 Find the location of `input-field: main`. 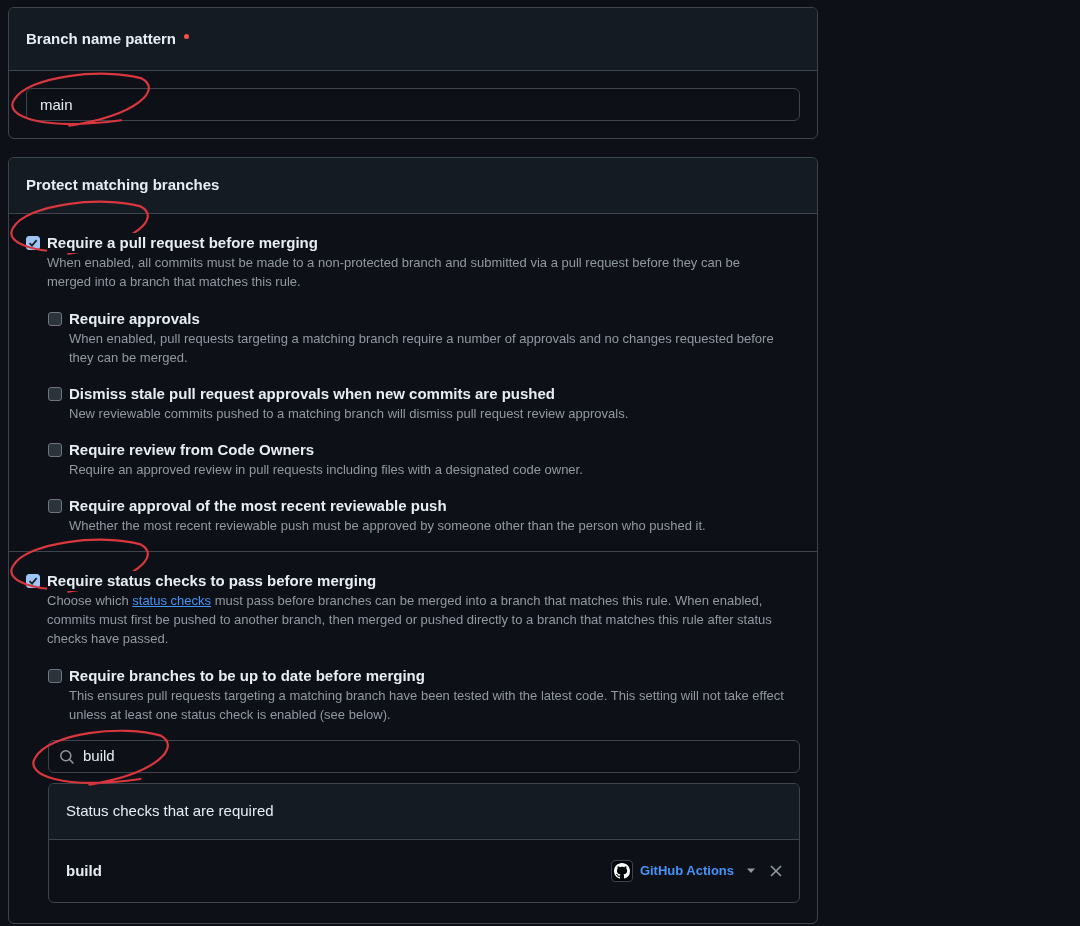

input-field: main is located at coordinates (413, 104).